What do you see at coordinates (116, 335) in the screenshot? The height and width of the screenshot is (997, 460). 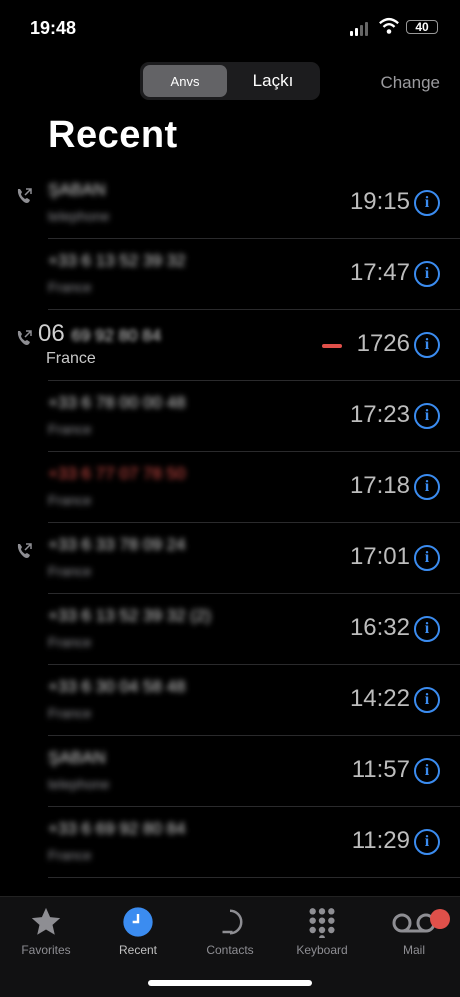 I see `caller-number: 69 92 80 84` at bounding box center [116, 335].